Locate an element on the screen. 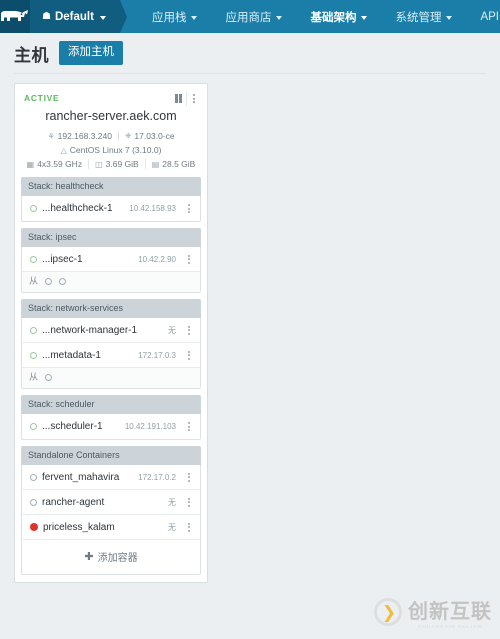 The height and width of the screenshot is (639, 500). pause-icon is located at coordinates (178, 98).